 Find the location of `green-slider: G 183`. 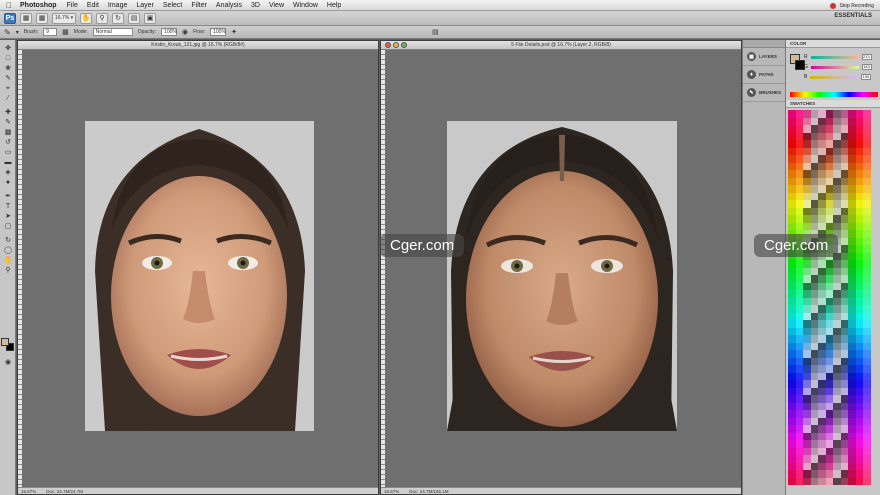

green-slider: G 183 is located at coordinates (838, 67).